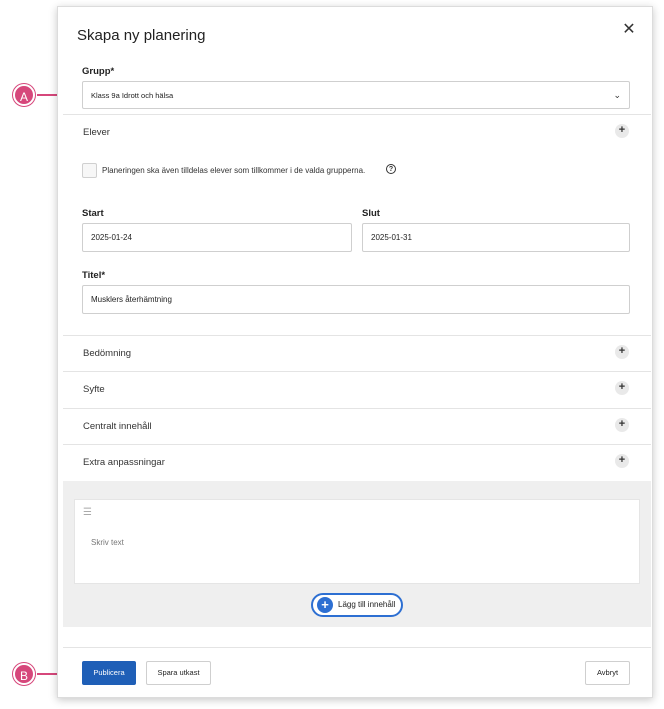  What do you see at coordinates (356, 95) in the screenshot?
I see `group-select: Klass 9a Idrott och hälsa ⌄` at bounding box center [356, 95].